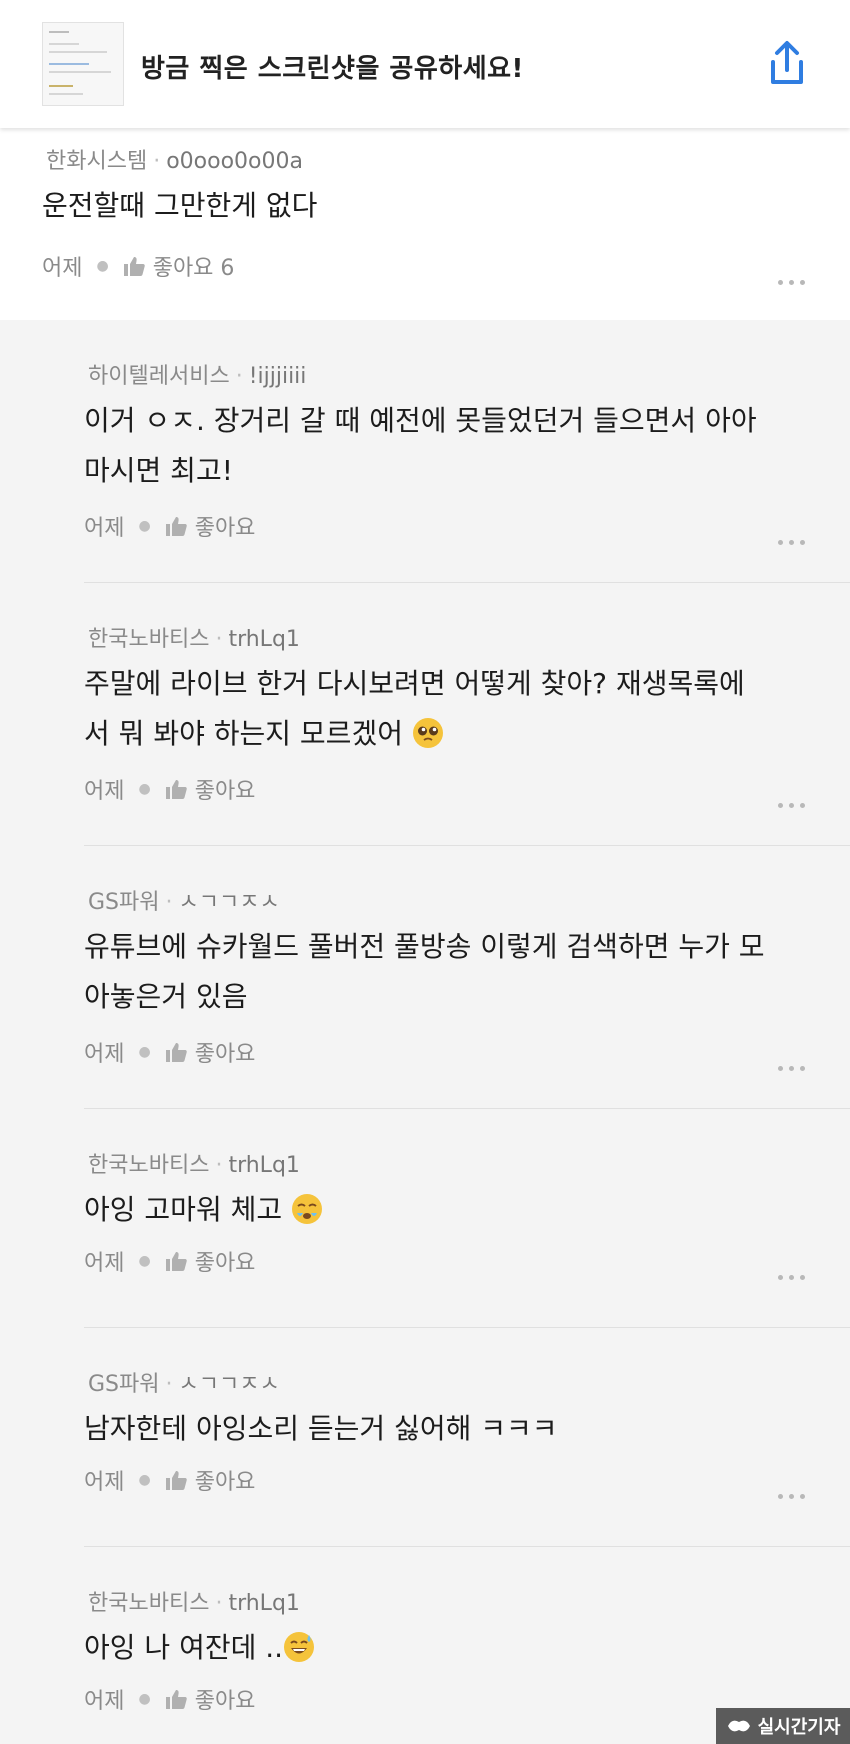  What do you see at coordinates (444, 1210) in the screenshot?
I see `comment-text: 아잉 고마워 체고` at bounding box center [444, 1210].